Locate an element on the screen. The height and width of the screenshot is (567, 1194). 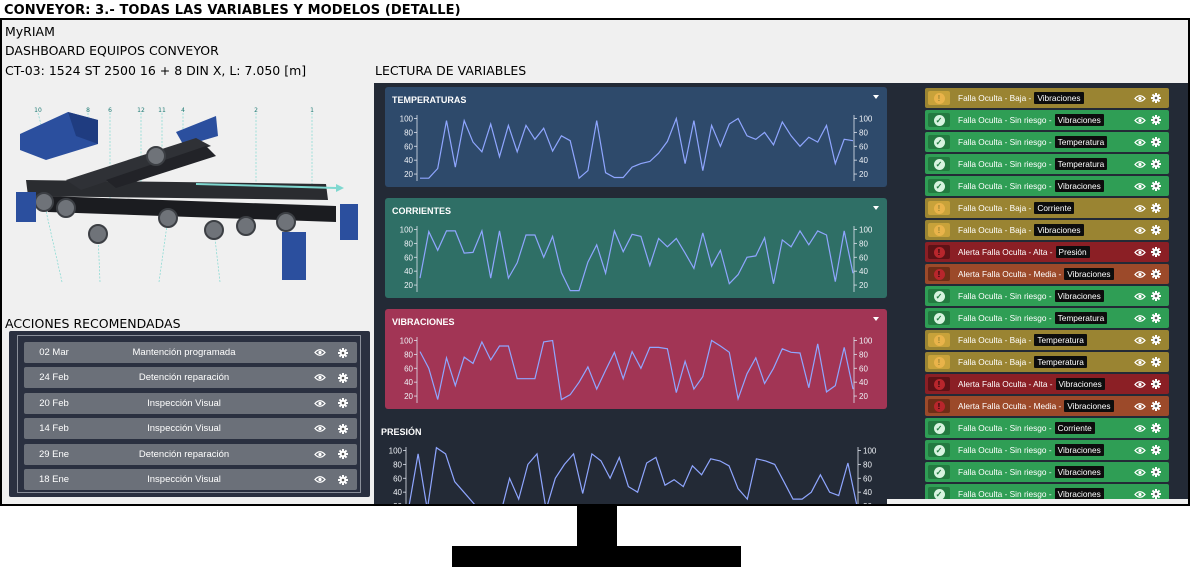
alert-row: ! Alerta Falla Oculta - Alta - Presión is located at coordinates (1047, 252).